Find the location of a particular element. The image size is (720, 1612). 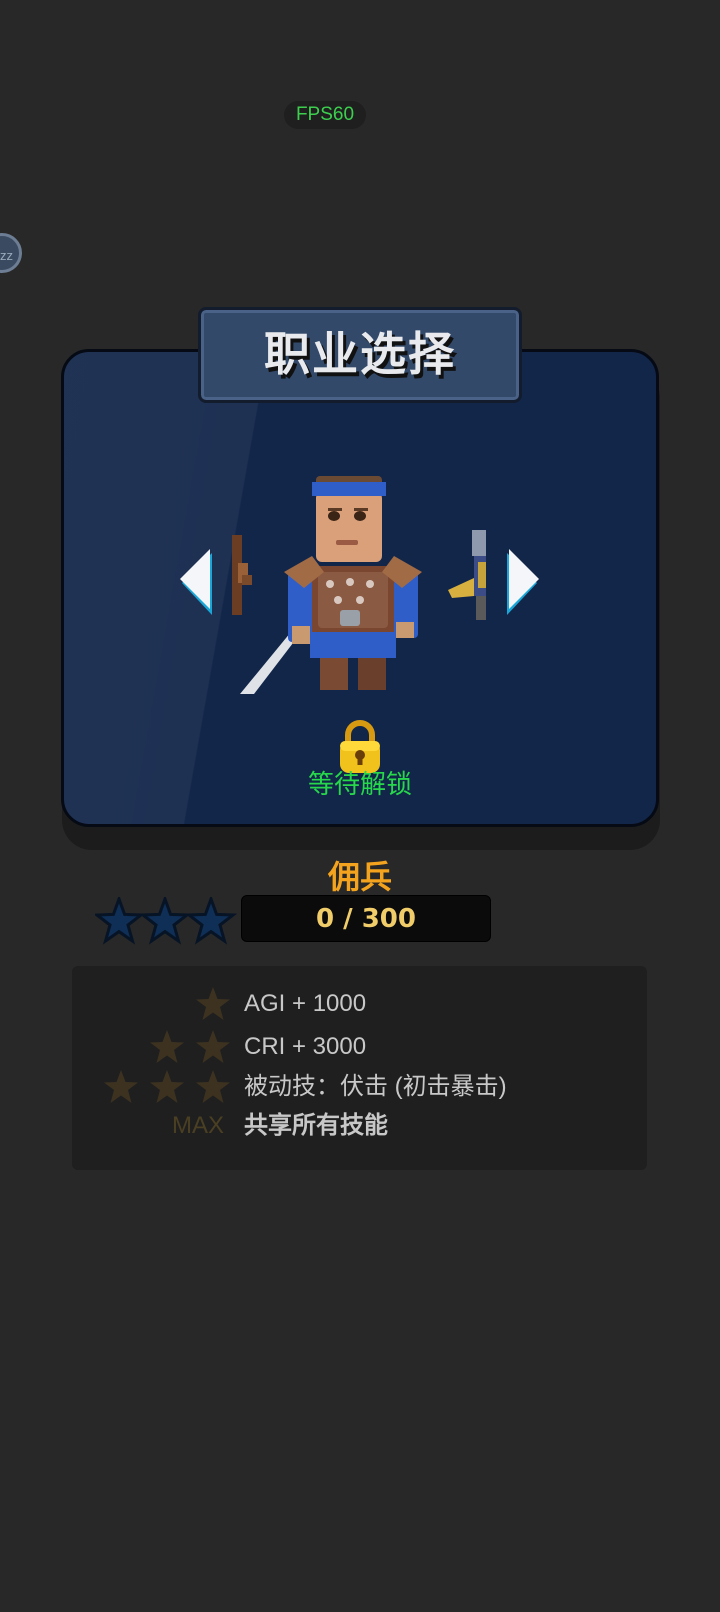

page-title: 职业选择 is located at coordinates (360, 354).